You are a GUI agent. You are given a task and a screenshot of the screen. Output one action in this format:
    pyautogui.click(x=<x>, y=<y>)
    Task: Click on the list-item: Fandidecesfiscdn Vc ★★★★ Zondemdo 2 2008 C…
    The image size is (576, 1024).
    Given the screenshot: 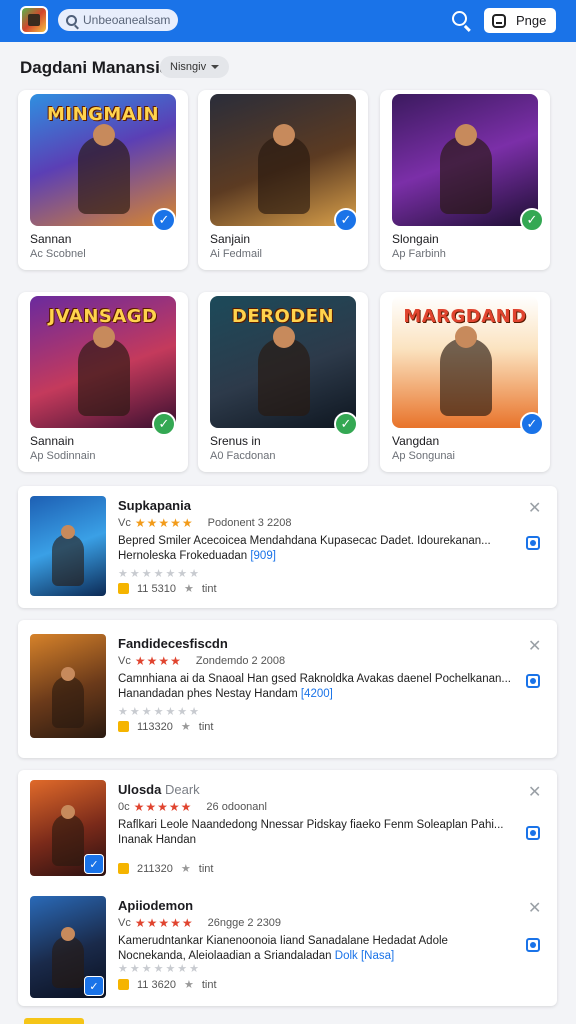 What is the action you would take?
    pyautogui.click(x=287, y=682)
    